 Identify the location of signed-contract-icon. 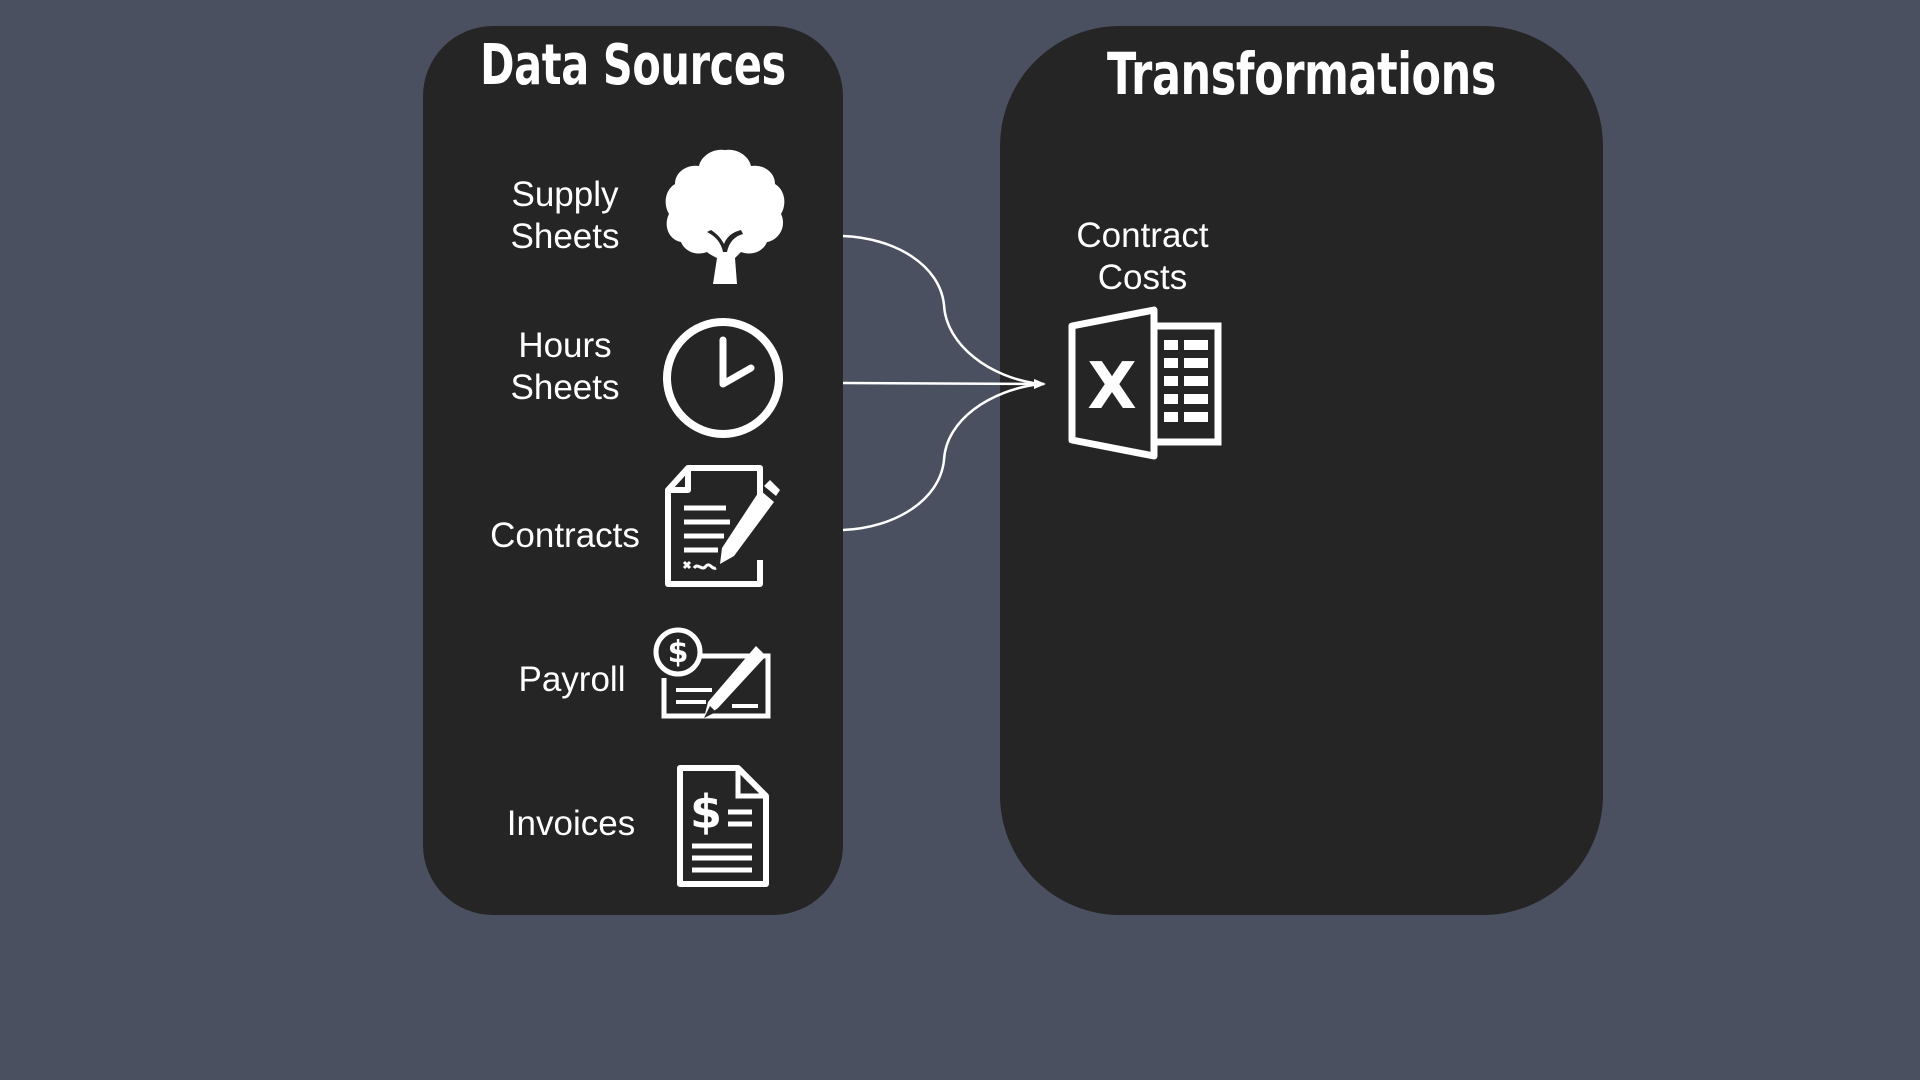
(722, 526).